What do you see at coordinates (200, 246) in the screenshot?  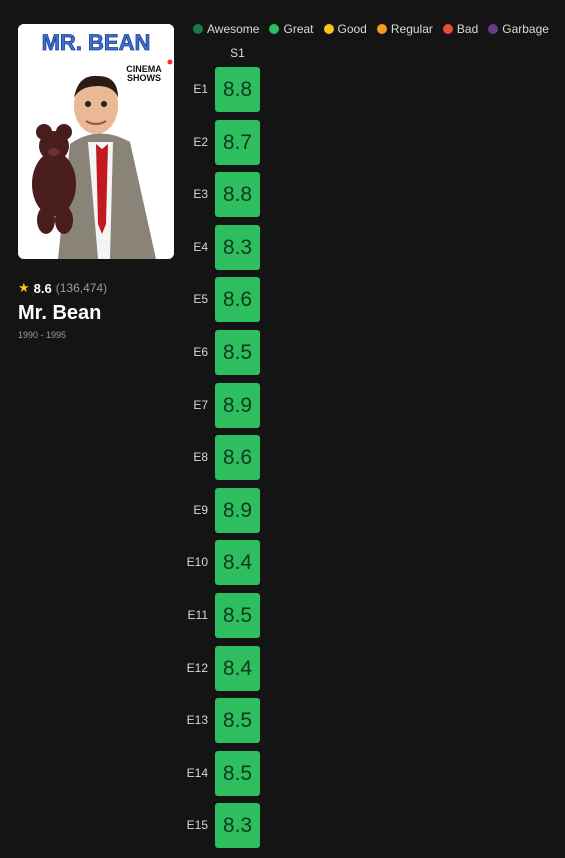 I see `episode-label: E4` at bounding box center [200, 246].